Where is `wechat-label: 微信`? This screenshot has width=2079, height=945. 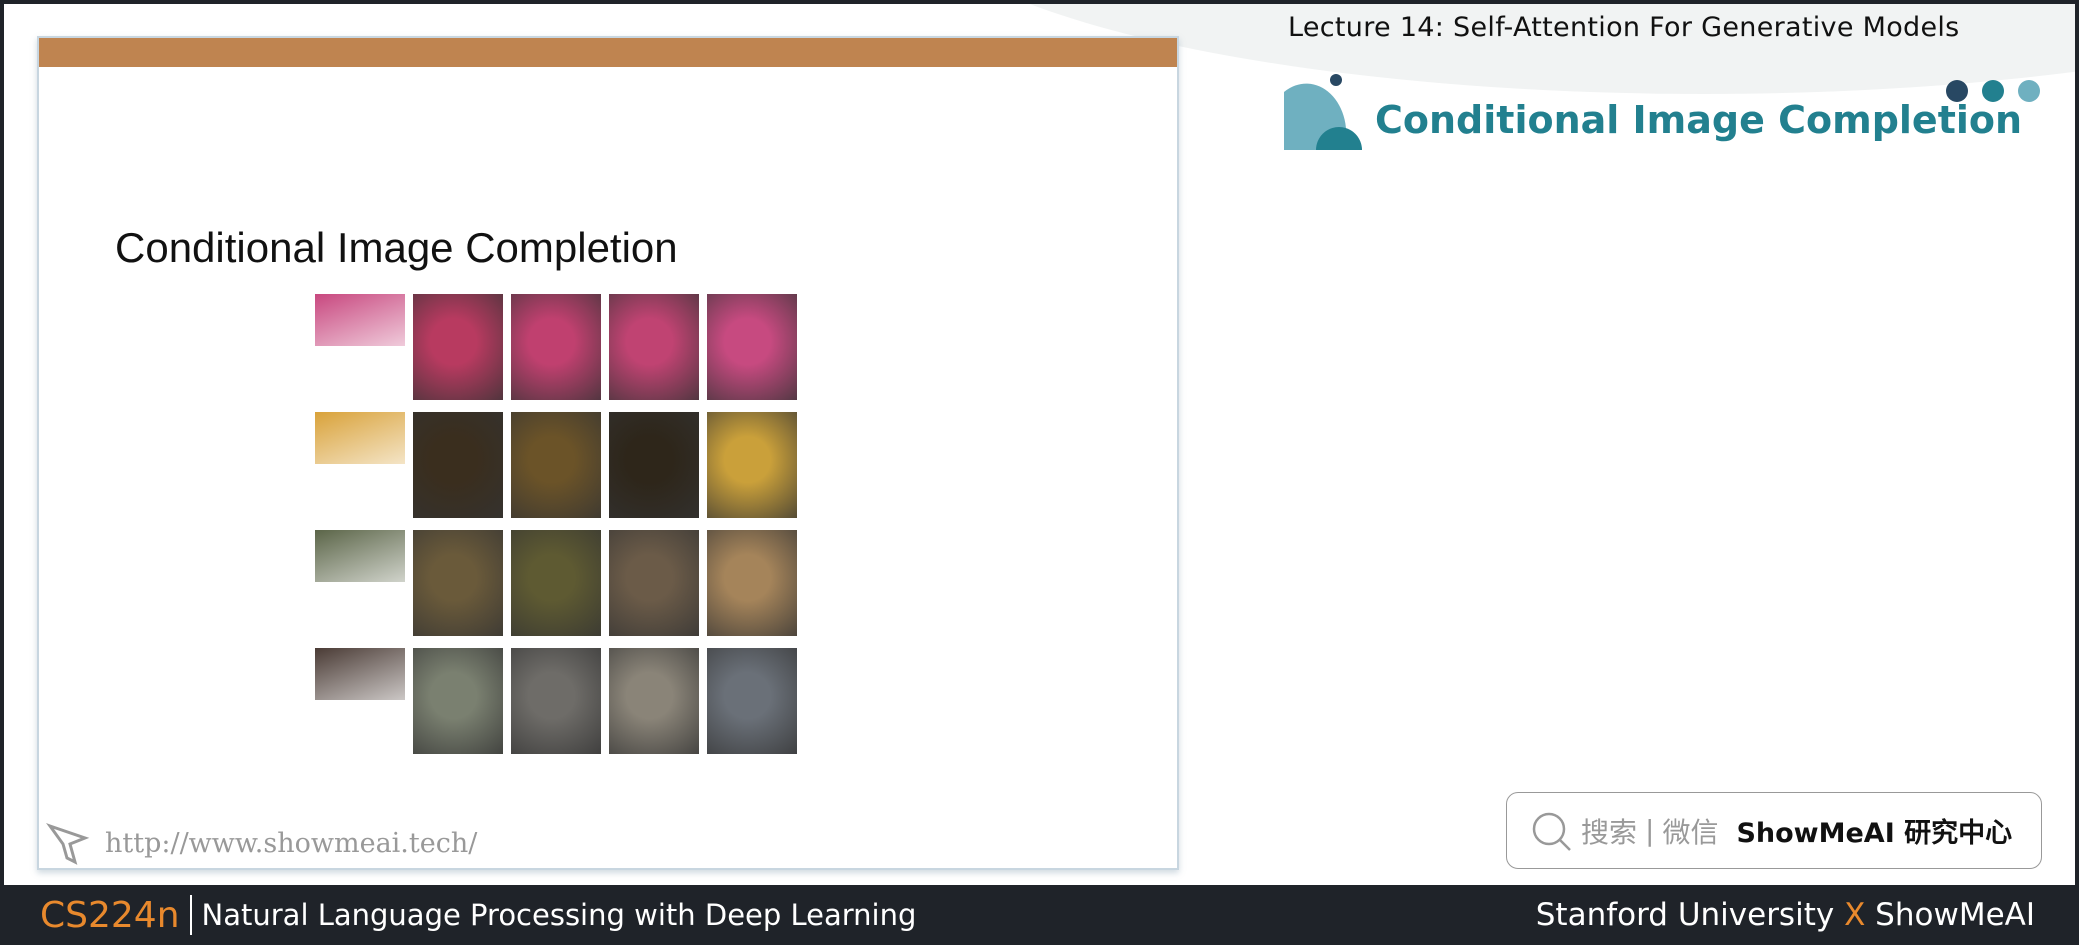
wechat-label: 微信 is located at coordinates (1690, 832).